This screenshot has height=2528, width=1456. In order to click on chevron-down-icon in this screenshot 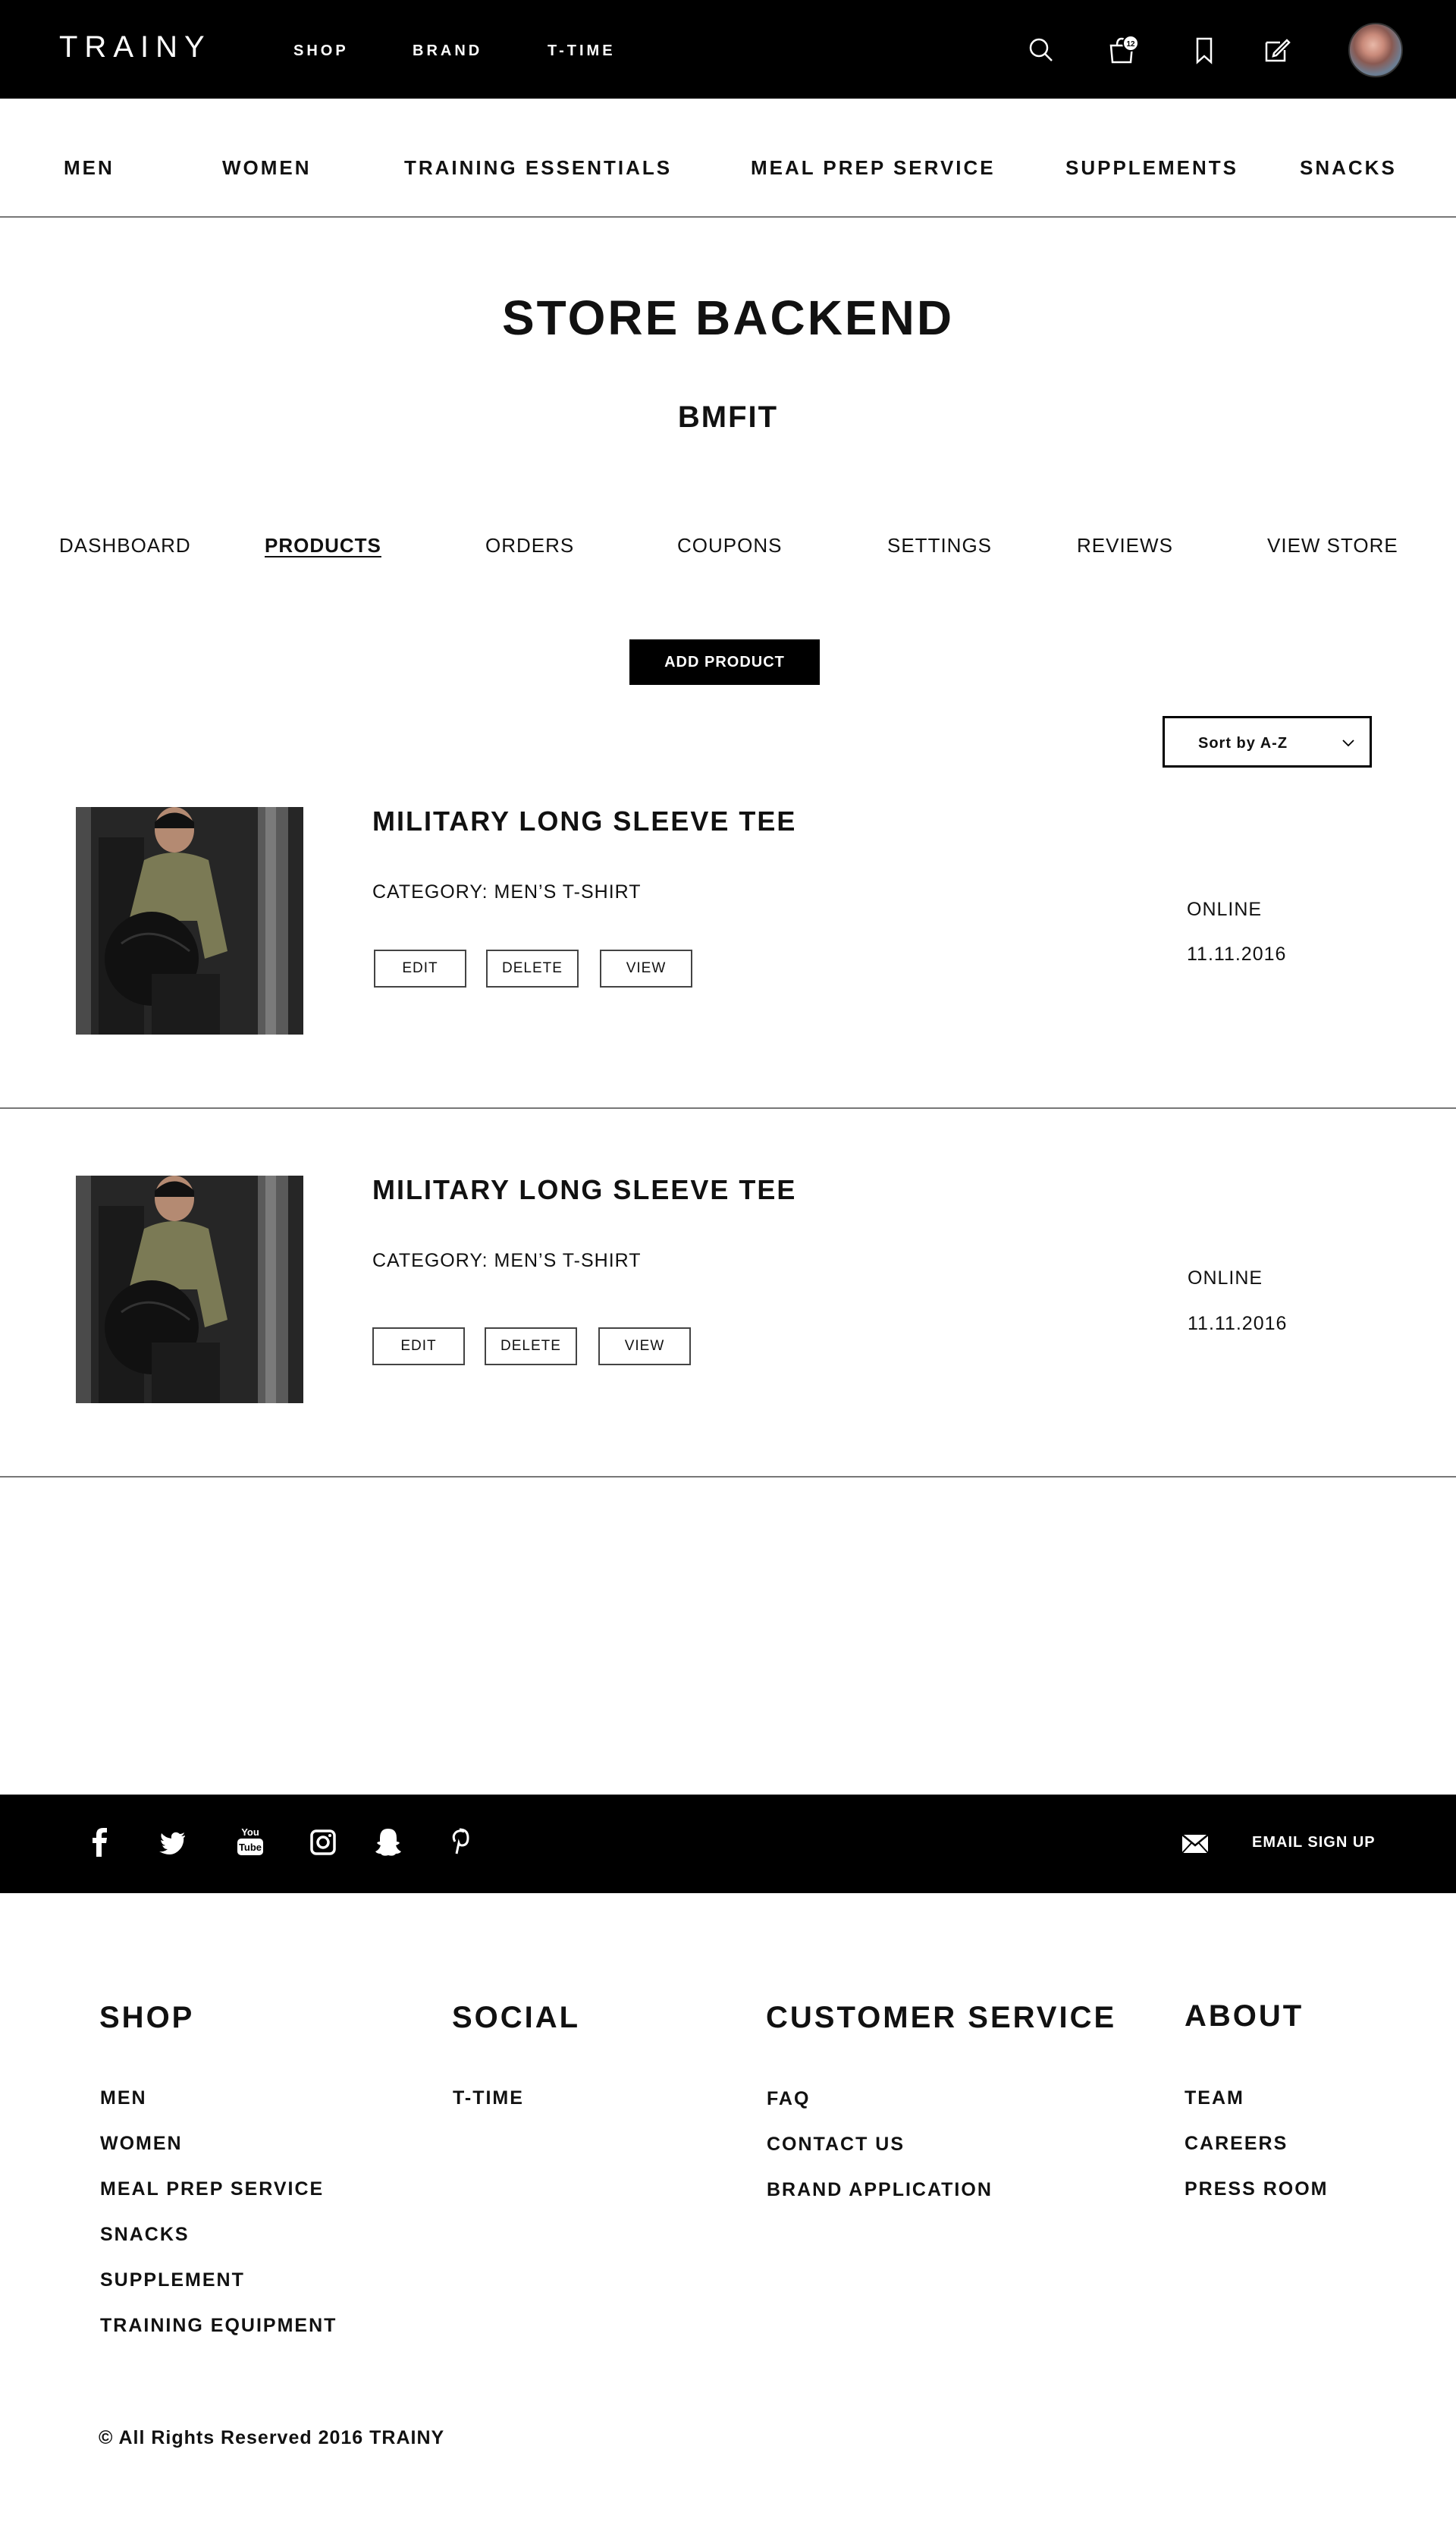, I will do `click(1348, 743)`.